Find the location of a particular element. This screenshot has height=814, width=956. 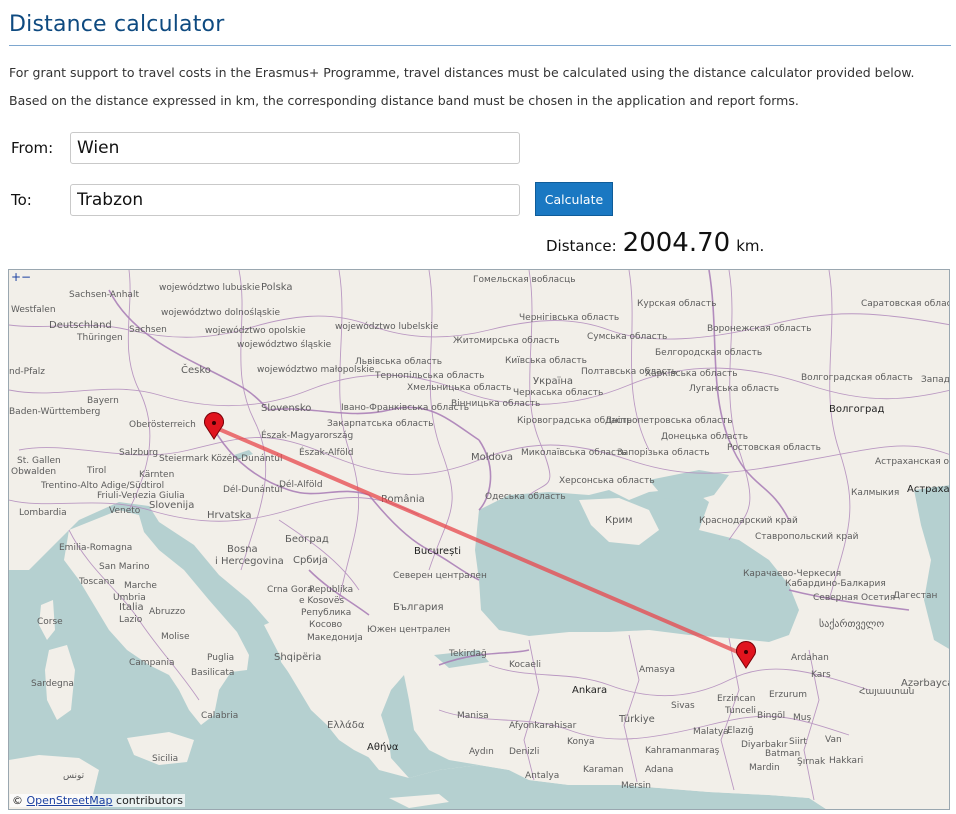

map-label: Закарпатська область is located at coordinates (380, 424).